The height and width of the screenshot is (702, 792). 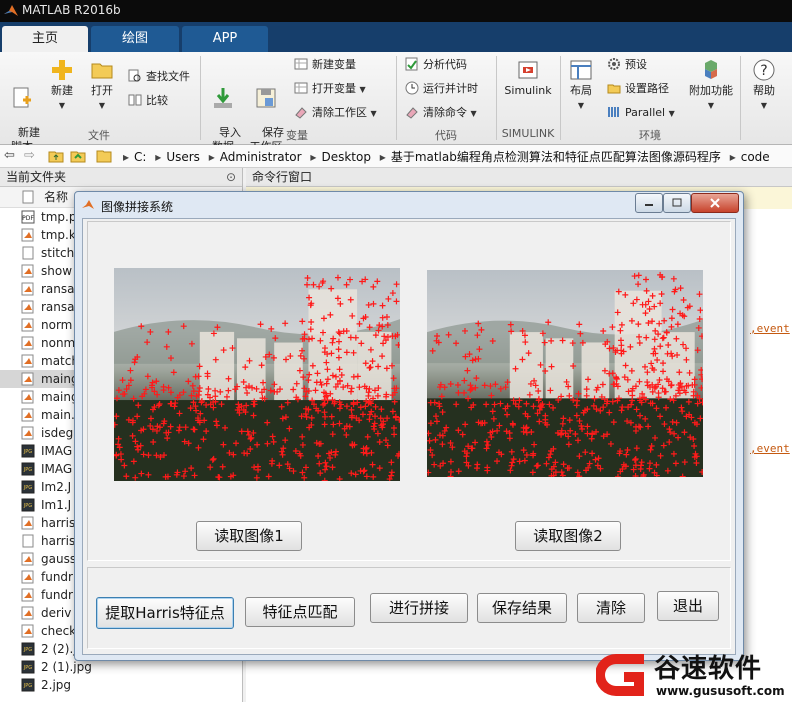 What do you see at coordinates (715, 203) in the screenshot?
I see `close-button` at bounding box center [715, 203].